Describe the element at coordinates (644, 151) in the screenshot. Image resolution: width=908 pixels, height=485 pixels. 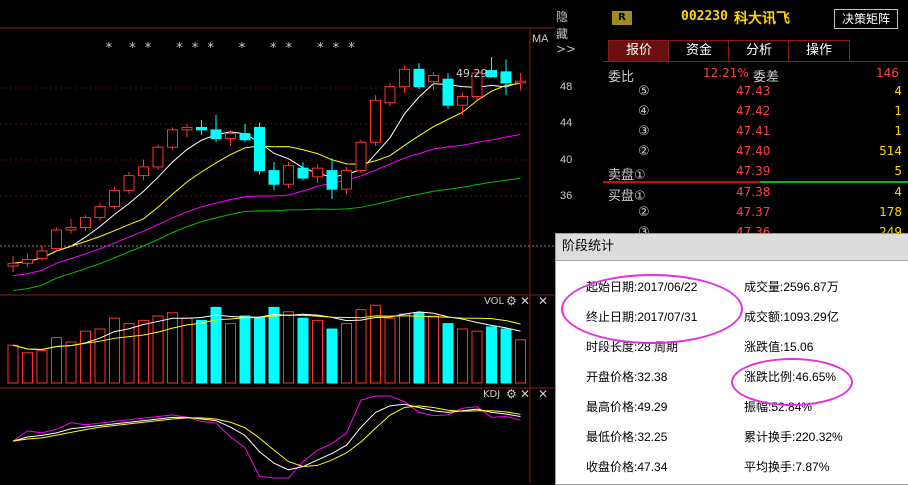
I see `sell-level-label: ②` at that location.